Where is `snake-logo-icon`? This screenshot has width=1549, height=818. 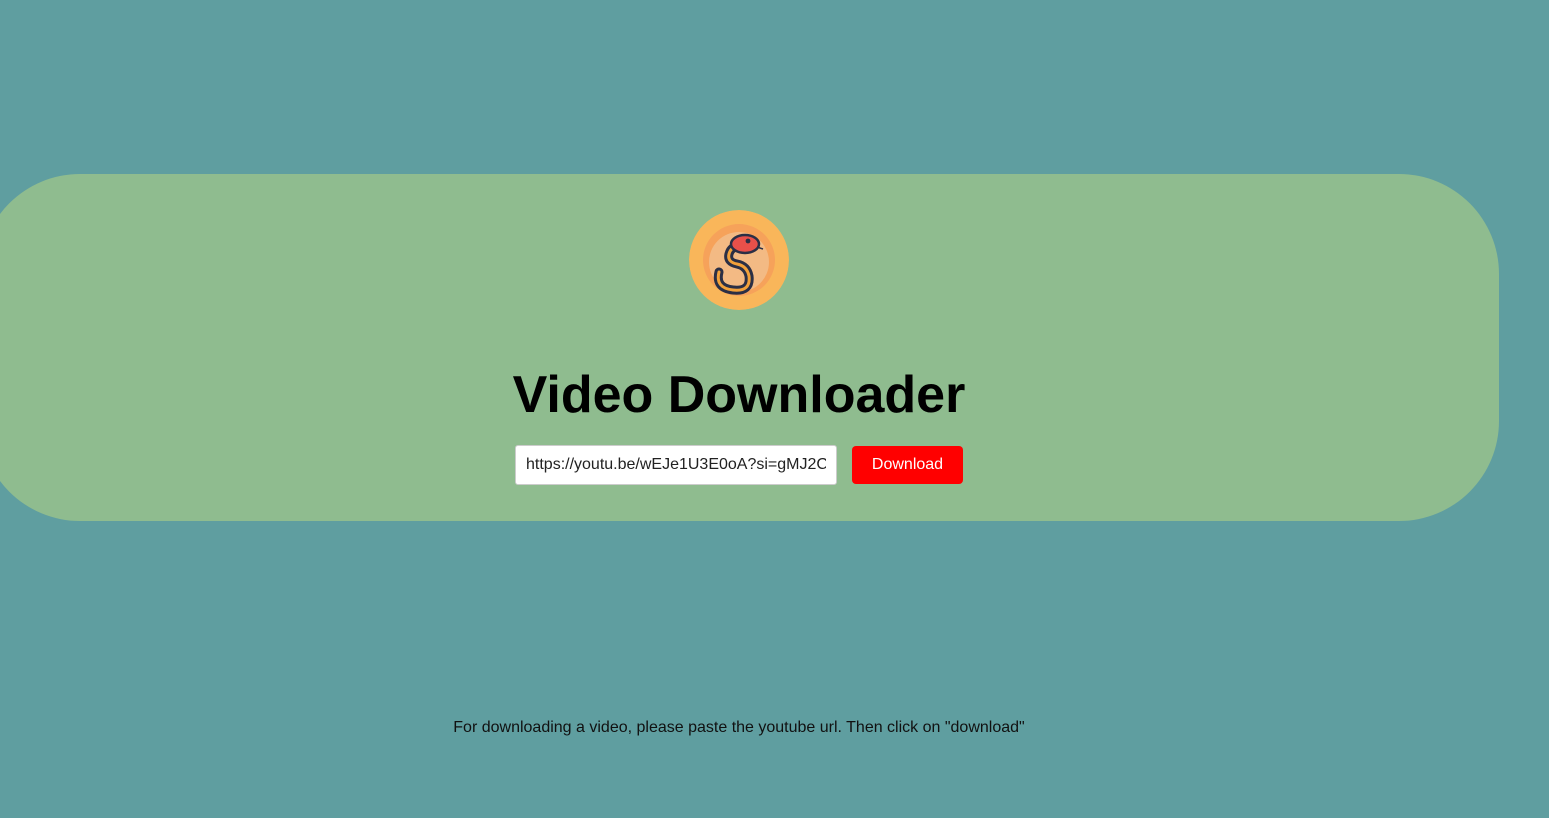
snake-logo-icon is located at coordinates (739, 260).